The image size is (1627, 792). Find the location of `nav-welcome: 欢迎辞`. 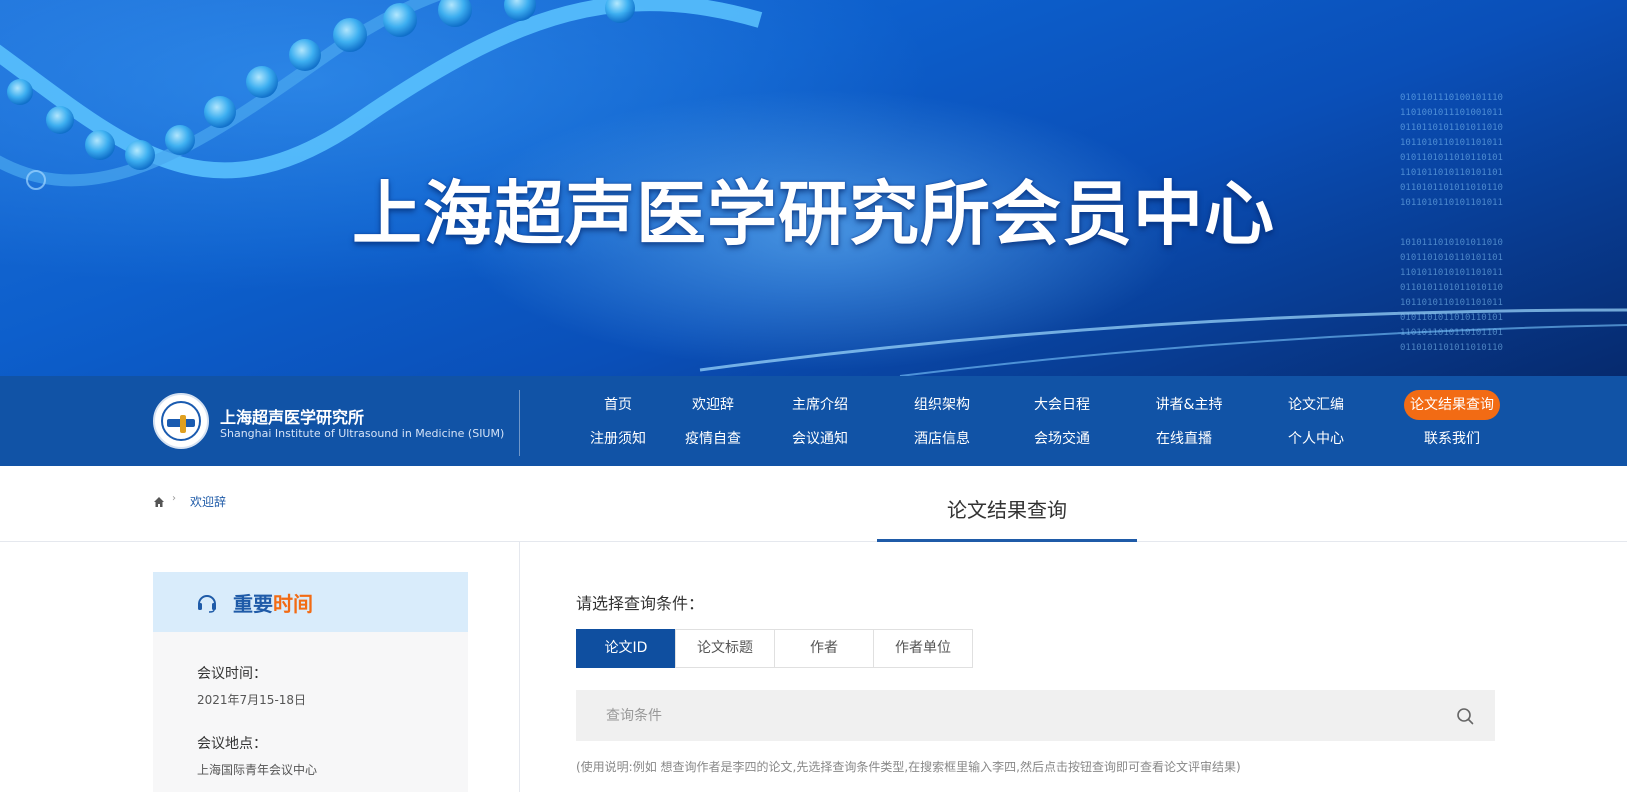

nav-welcome: 欢迎辞 is located at coordinates (713, 405).